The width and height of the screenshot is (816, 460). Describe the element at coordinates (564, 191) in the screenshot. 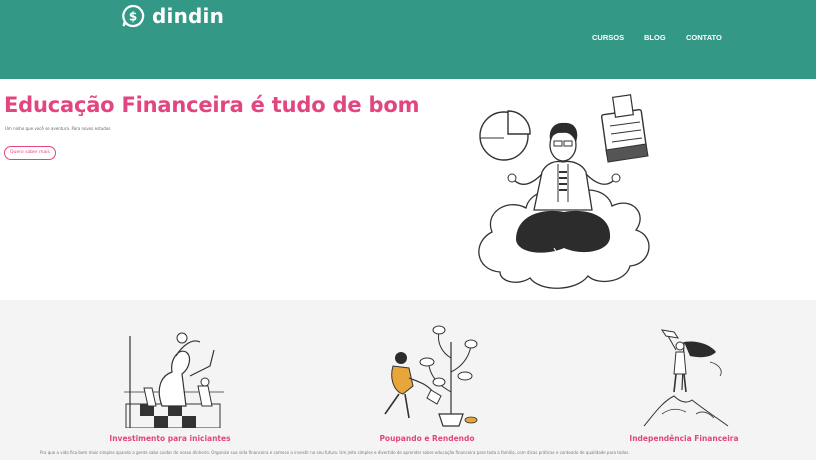

I see `meditating-person-illustration` at that location.